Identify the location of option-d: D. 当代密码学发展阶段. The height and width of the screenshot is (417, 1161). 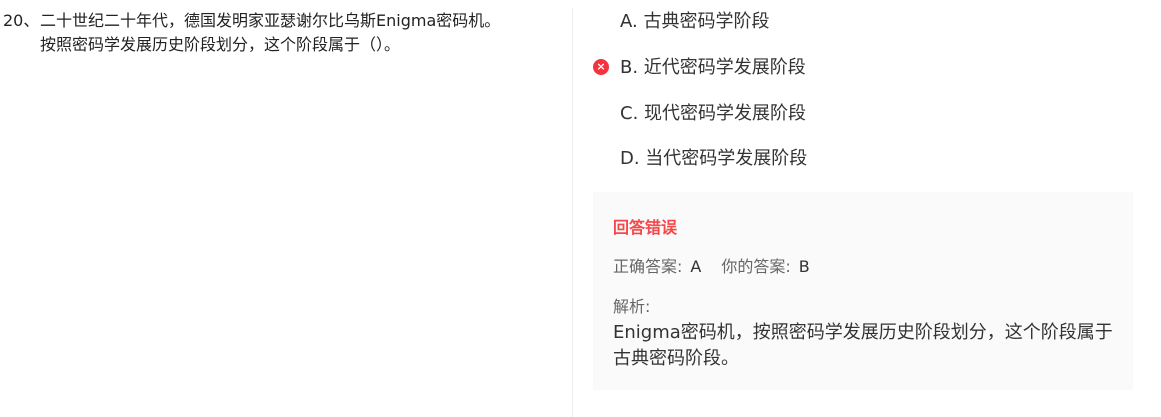
(713, 159).